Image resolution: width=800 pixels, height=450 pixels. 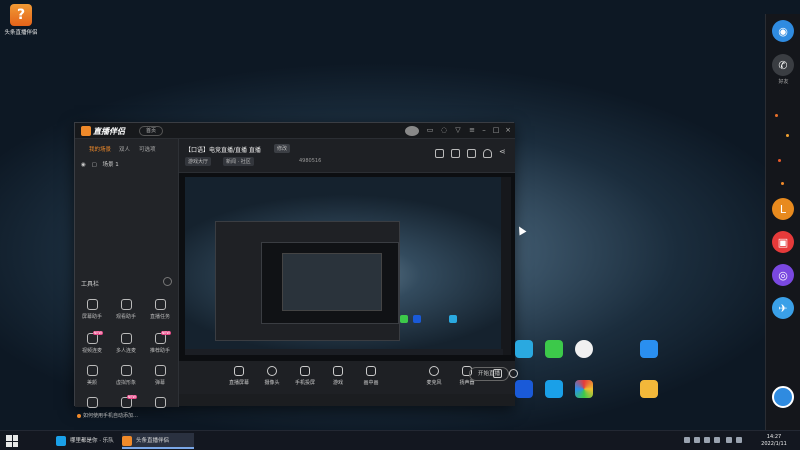 I want to click on phone-icon: ✆, so click(x=783, y=65).